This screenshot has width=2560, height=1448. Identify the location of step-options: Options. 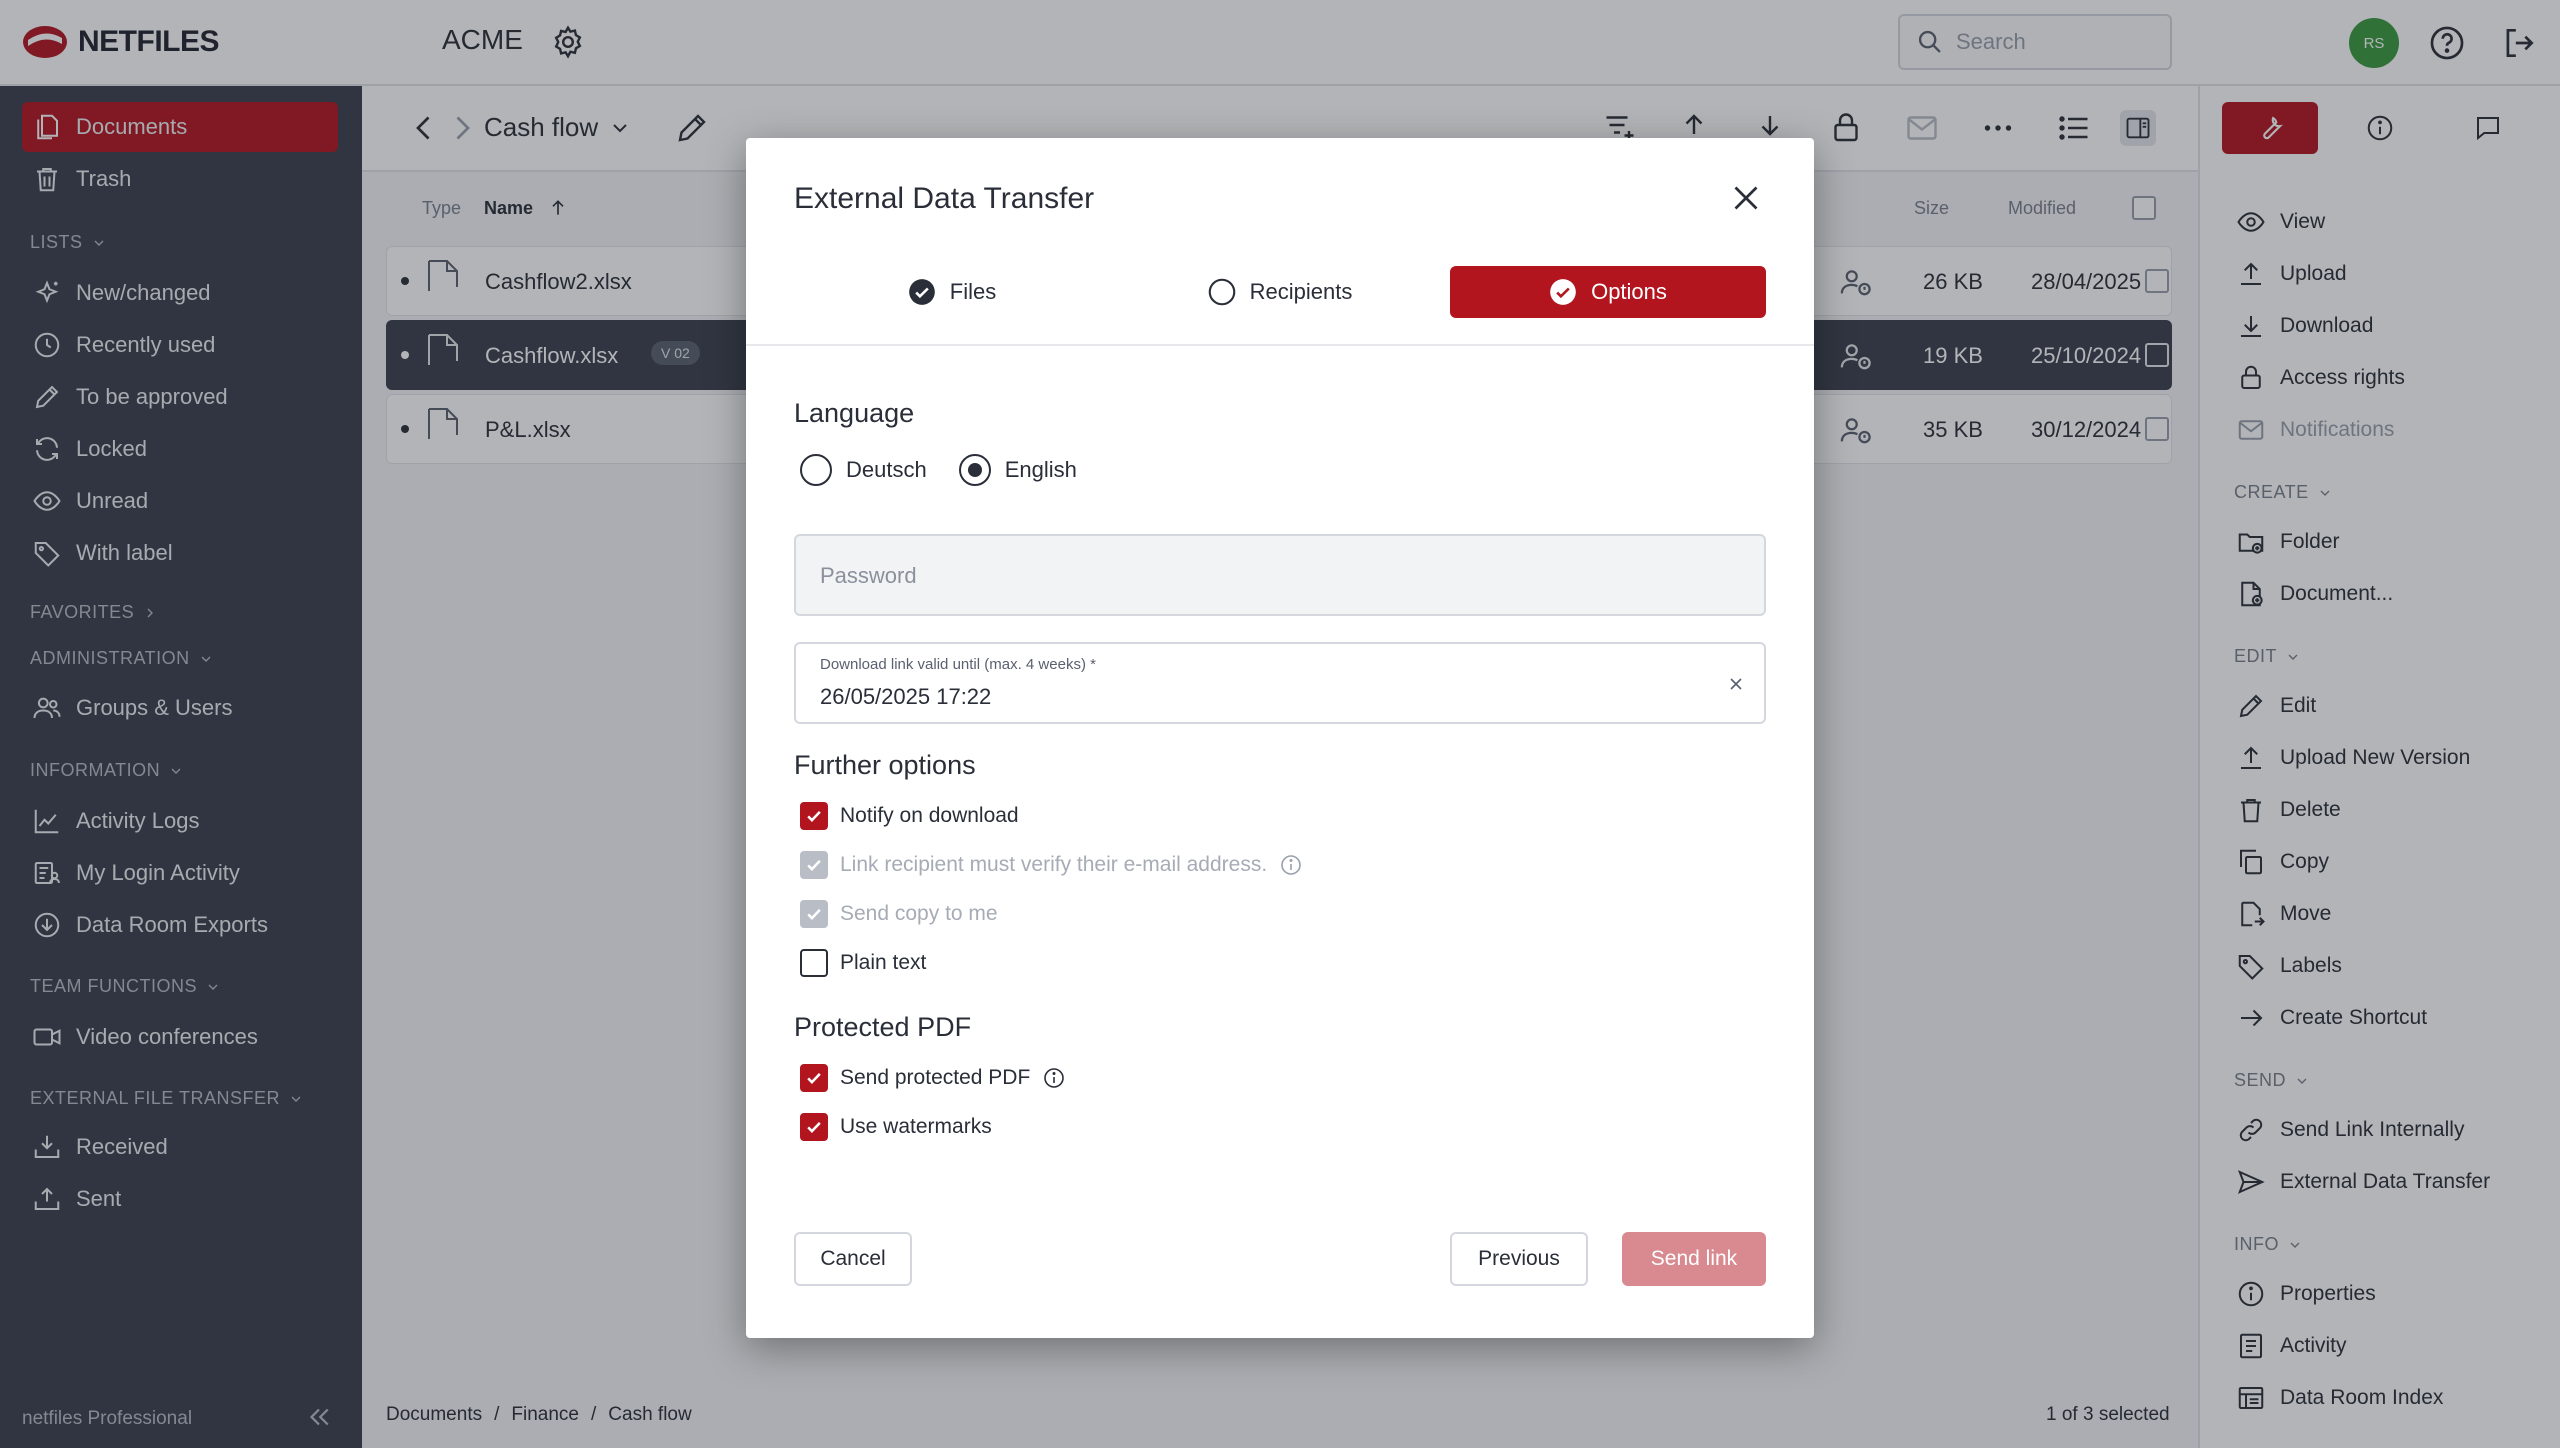
(1608, 292).